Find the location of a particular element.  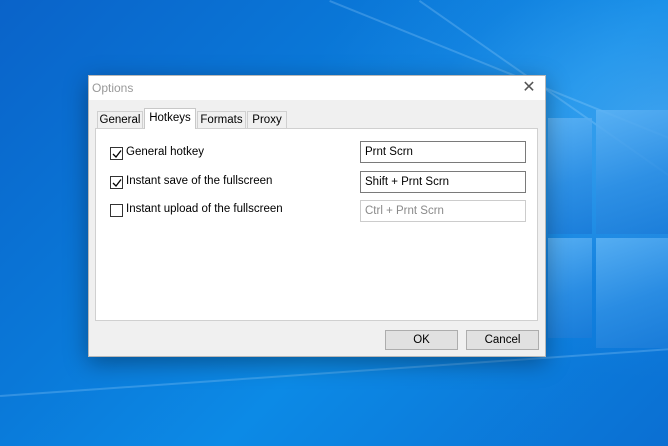

instant-upload-field: Ctrl + Prnt Scrn is located at coordinates (443, 211).